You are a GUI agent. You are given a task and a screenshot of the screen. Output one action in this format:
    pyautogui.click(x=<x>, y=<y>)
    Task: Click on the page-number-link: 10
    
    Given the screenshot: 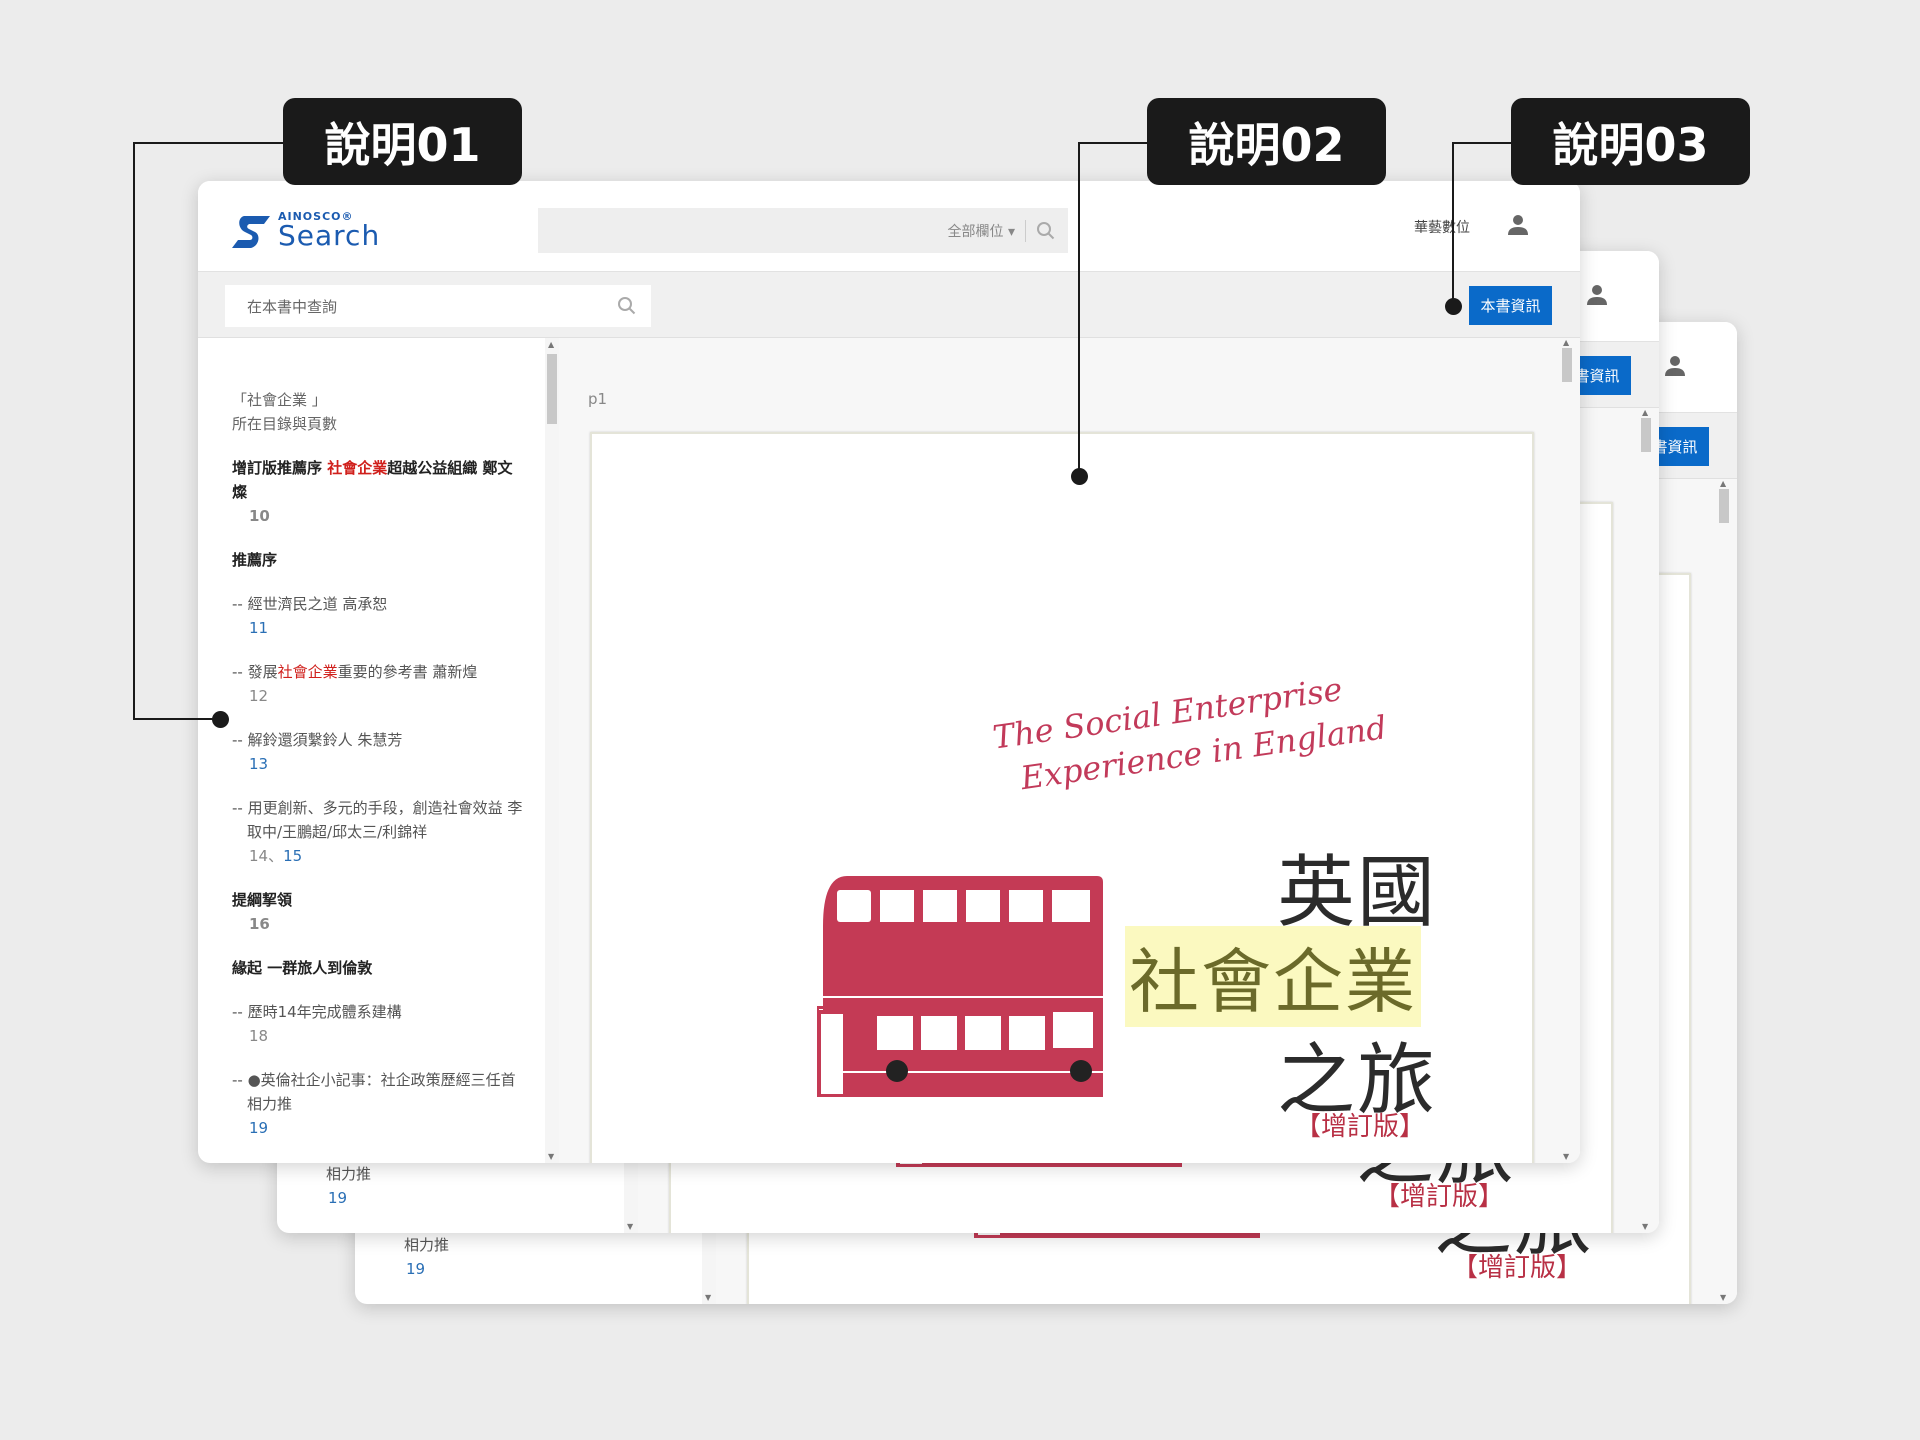 What is the action you would take?
    pyautogui.click(x=259, y=516)
    